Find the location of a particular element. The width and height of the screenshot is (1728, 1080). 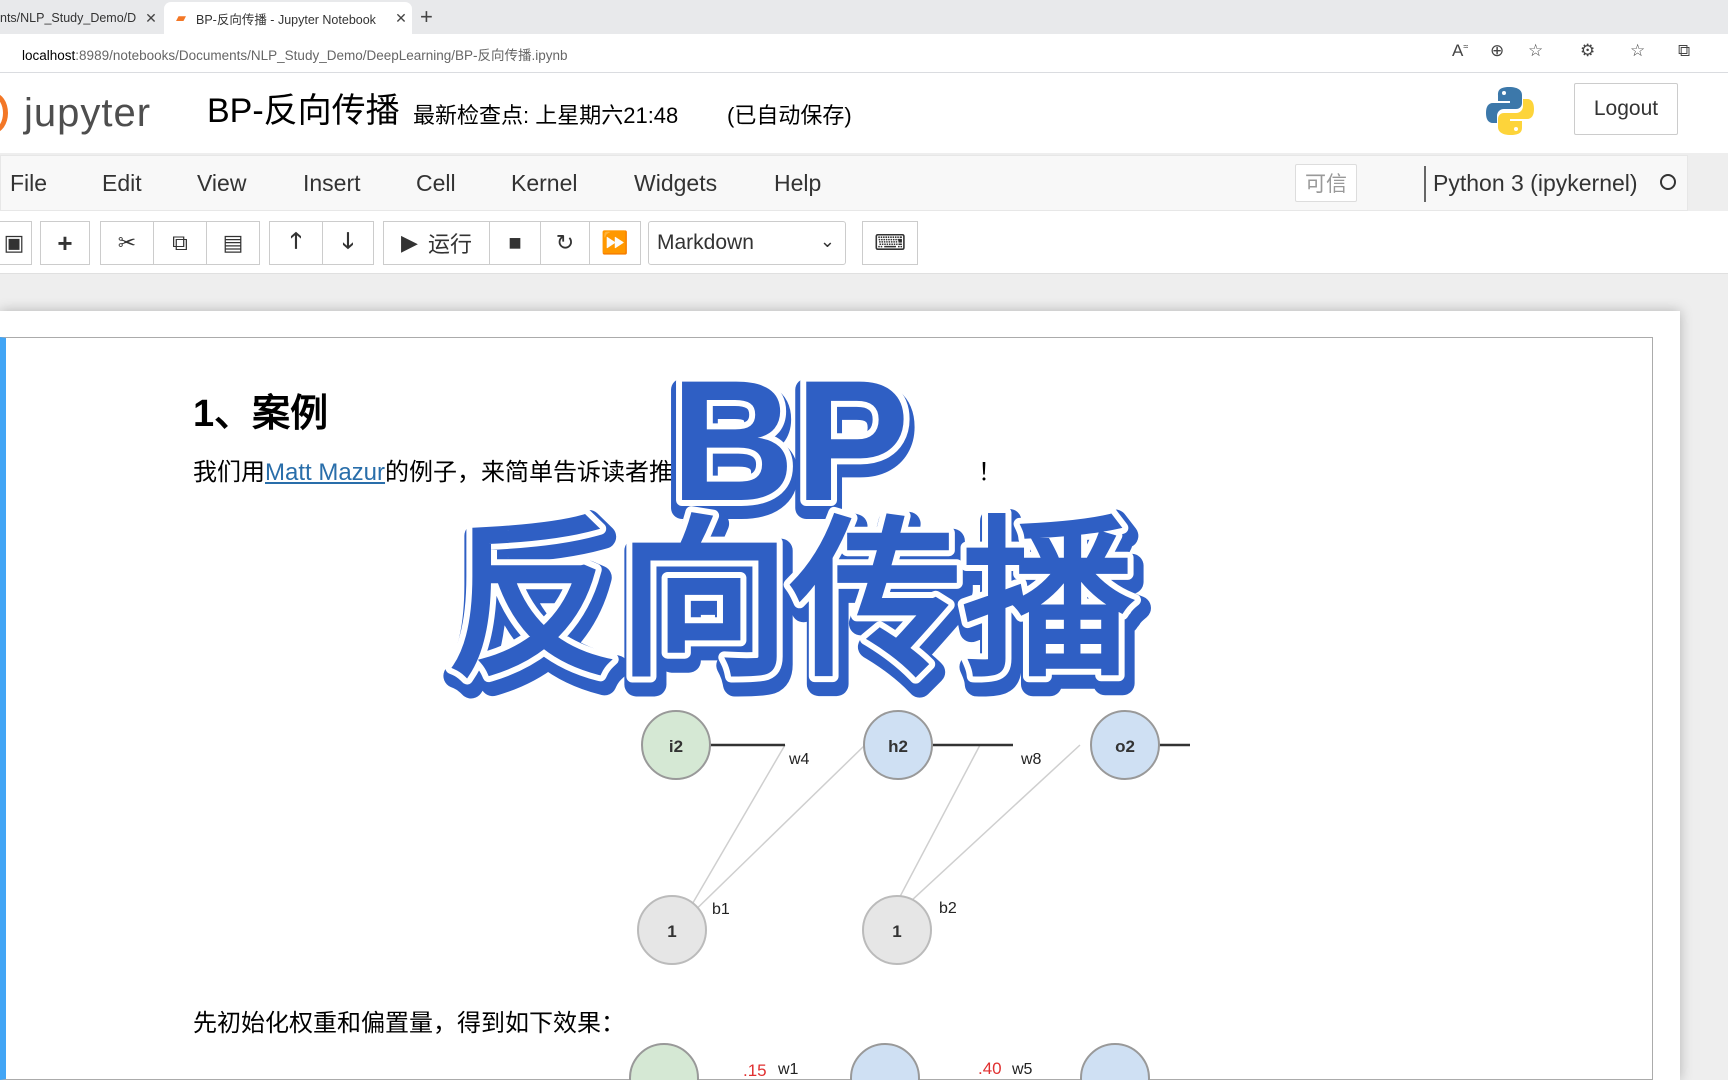

checkpoint-status: 最新检查点: 上星期六21:48 is located at coordinates (546, 115).